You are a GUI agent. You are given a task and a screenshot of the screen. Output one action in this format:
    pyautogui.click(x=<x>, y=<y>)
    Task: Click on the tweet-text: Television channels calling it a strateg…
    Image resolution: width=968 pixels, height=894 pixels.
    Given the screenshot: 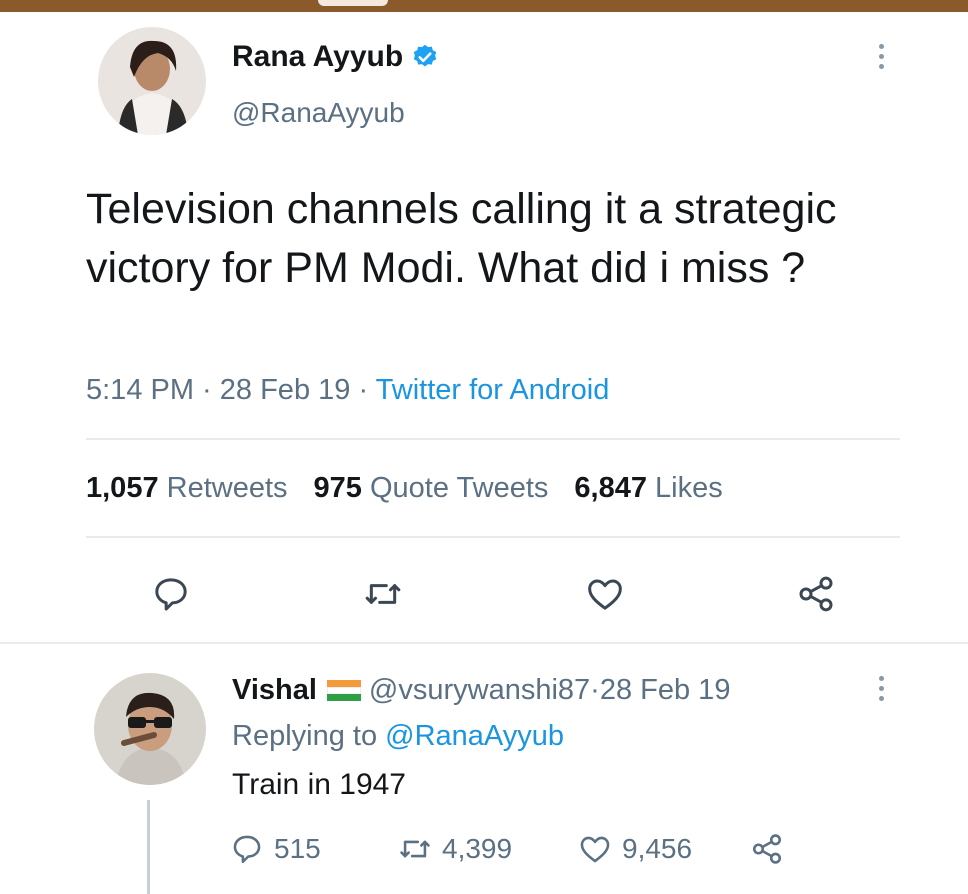 What is the action you would take?
    pyautogui.click(x=461, y=238)
    